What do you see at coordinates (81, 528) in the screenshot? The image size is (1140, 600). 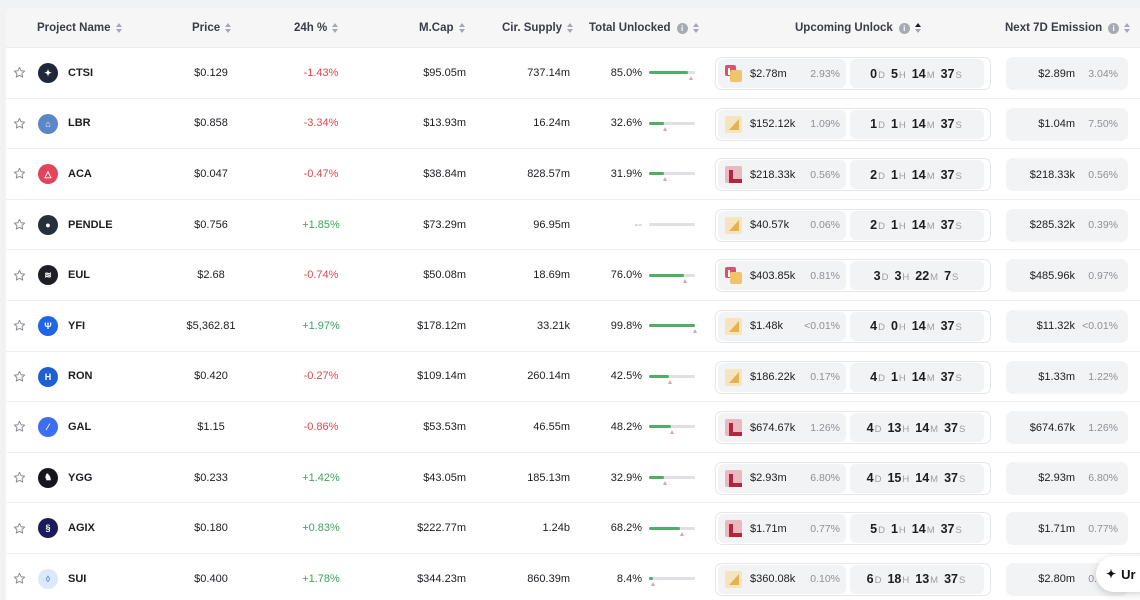 I see `project-name: AGIX` at bounding box center [81, 528].